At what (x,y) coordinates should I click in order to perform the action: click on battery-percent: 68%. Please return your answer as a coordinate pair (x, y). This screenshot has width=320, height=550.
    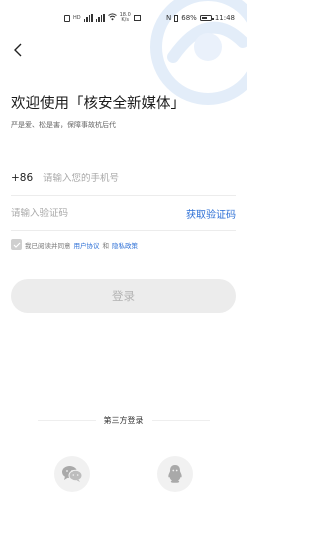
    Looking at the image, I should click on (189, 18).